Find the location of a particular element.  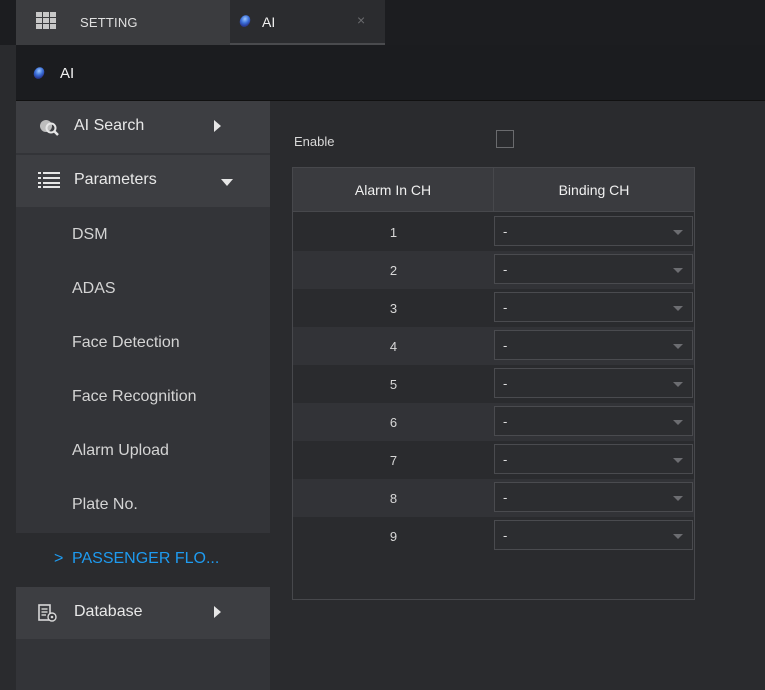

sidebar-item-alarm-upload: Alarm Upload is located at coordinates (143, 452).